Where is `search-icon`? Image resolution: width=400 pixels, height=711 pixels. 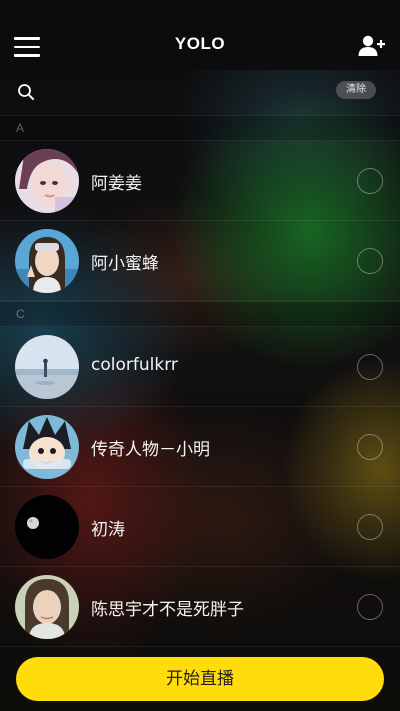
search-icon is located at coordinates (26, 92).